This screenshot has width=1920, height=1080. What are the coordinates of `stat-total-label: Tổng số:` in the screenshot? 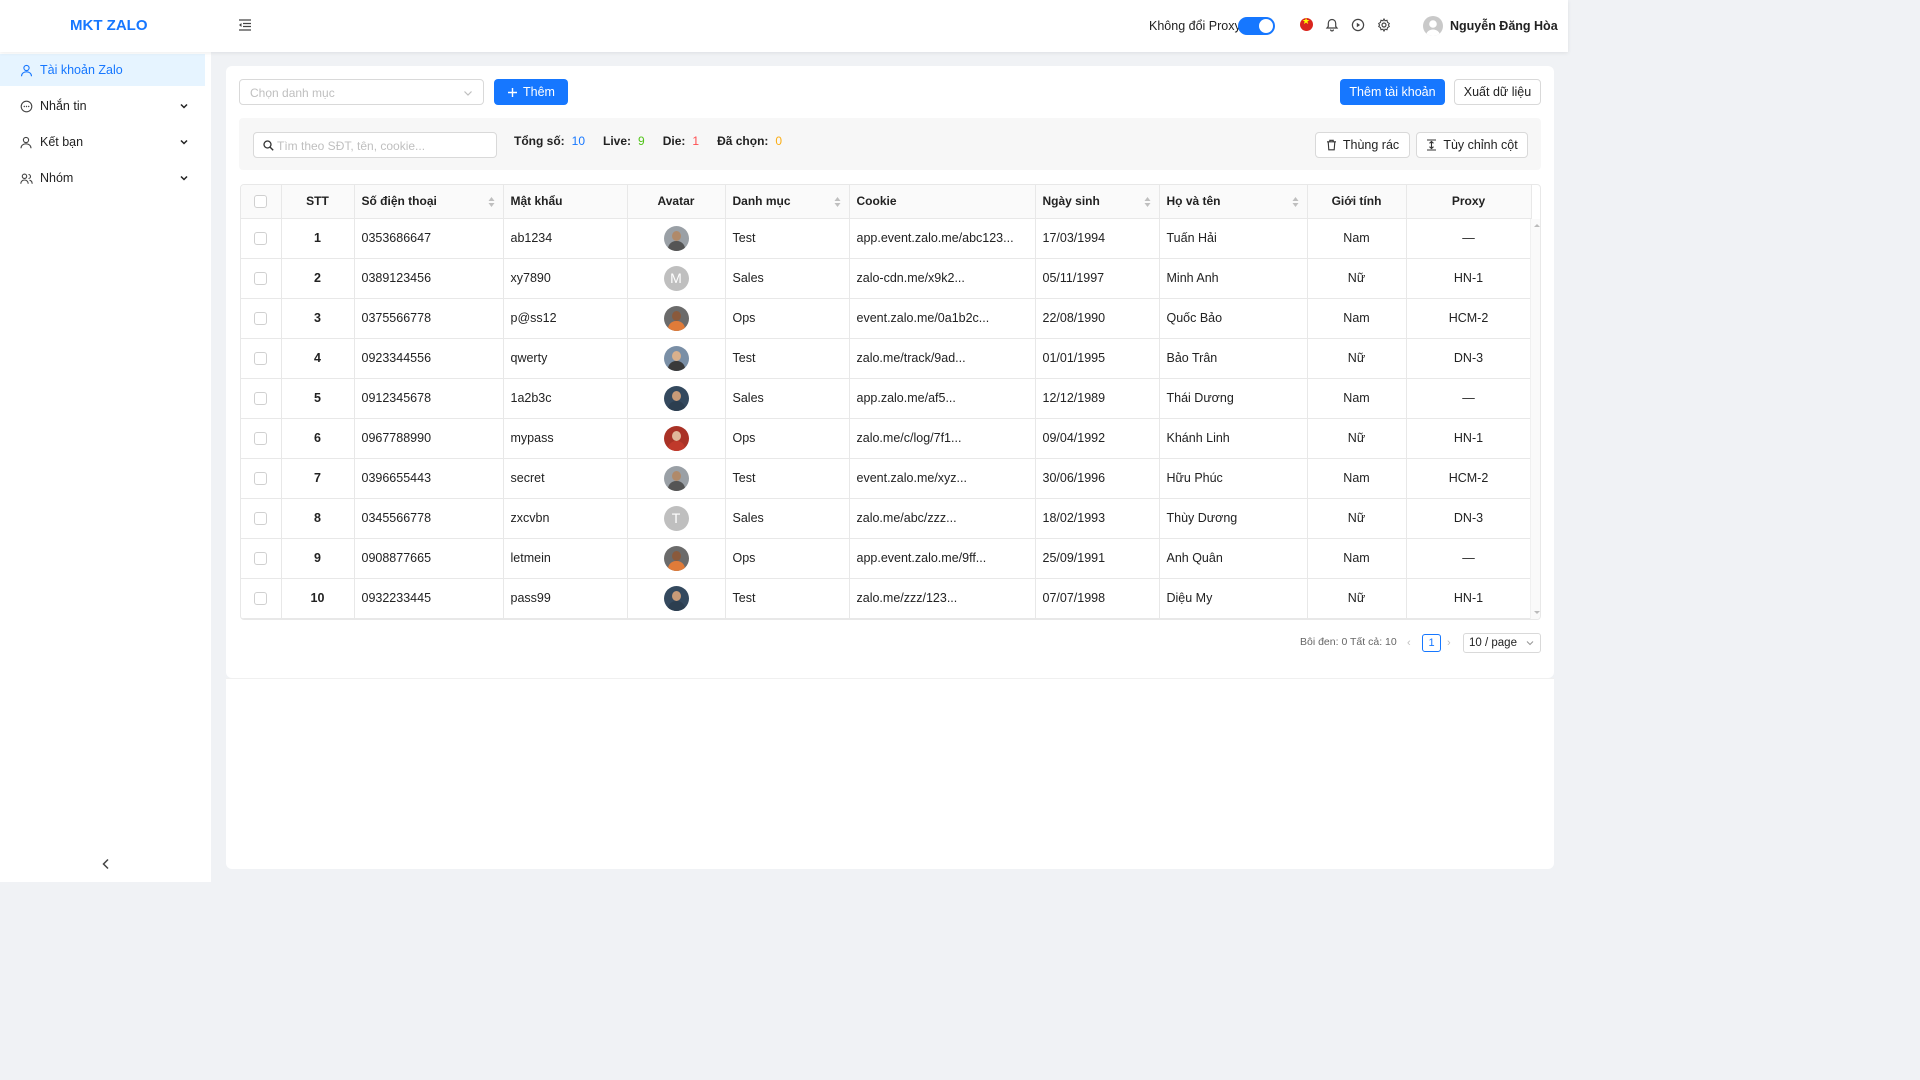 It's located at (539, 141).